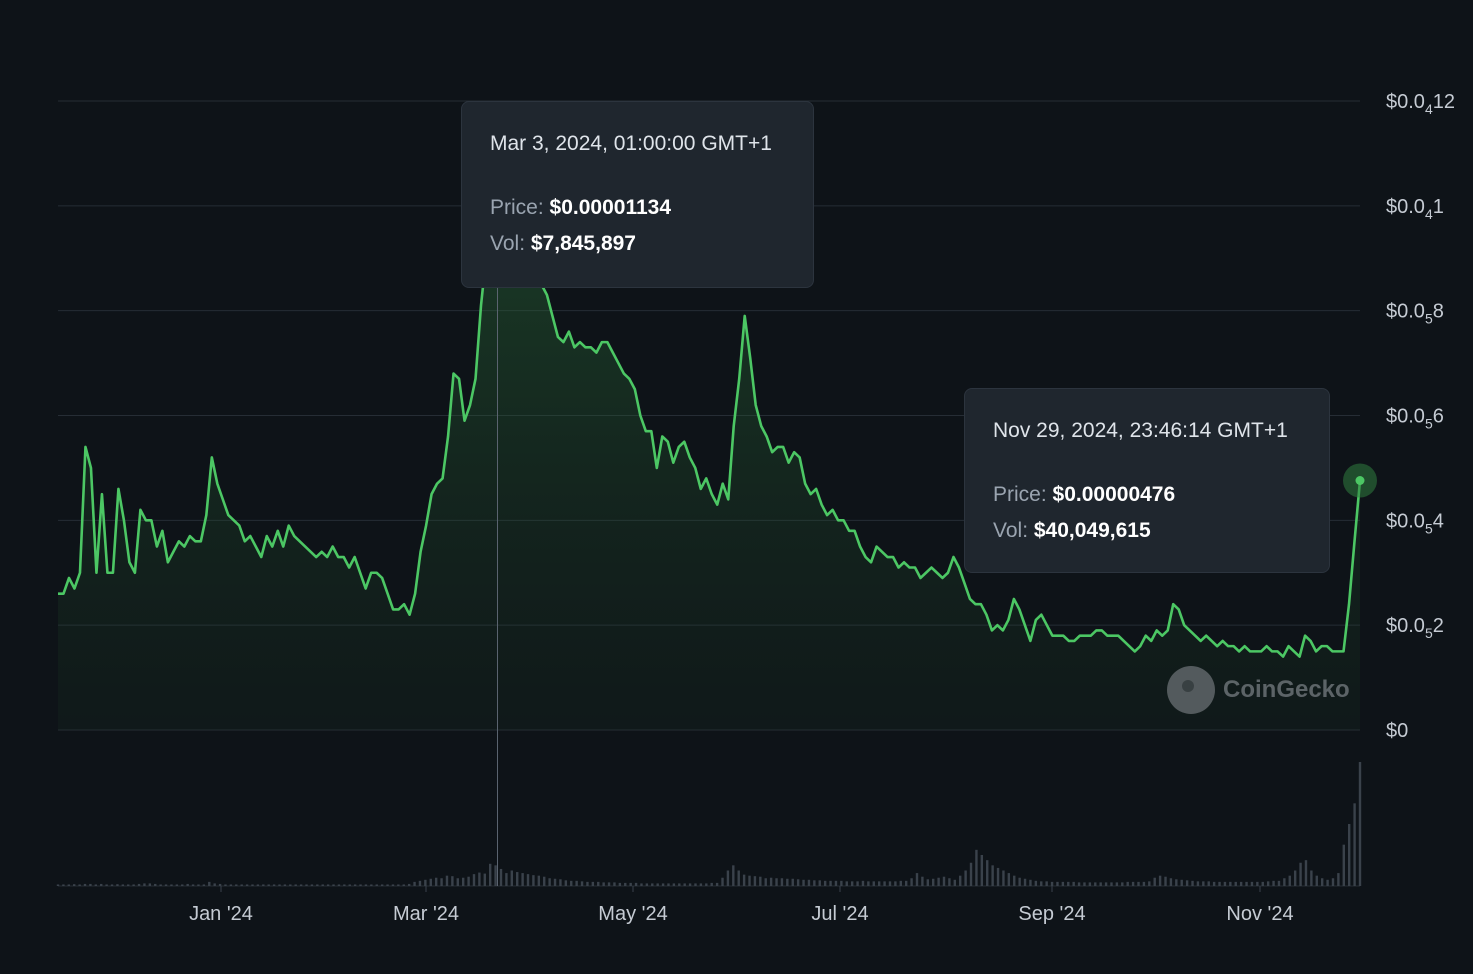 The width and height of the screenshot is (1473, 974). What do you see at coordinates (1360, 480) in the screenshot?
I see `marker-dot-latest` at bounding box center [1360, 480].